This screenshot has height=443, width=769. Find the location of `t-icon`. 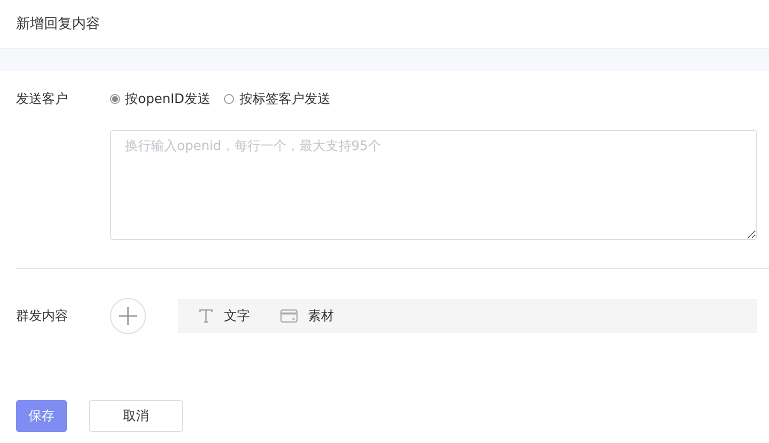

t-icon is located at coordinates (206, 316).